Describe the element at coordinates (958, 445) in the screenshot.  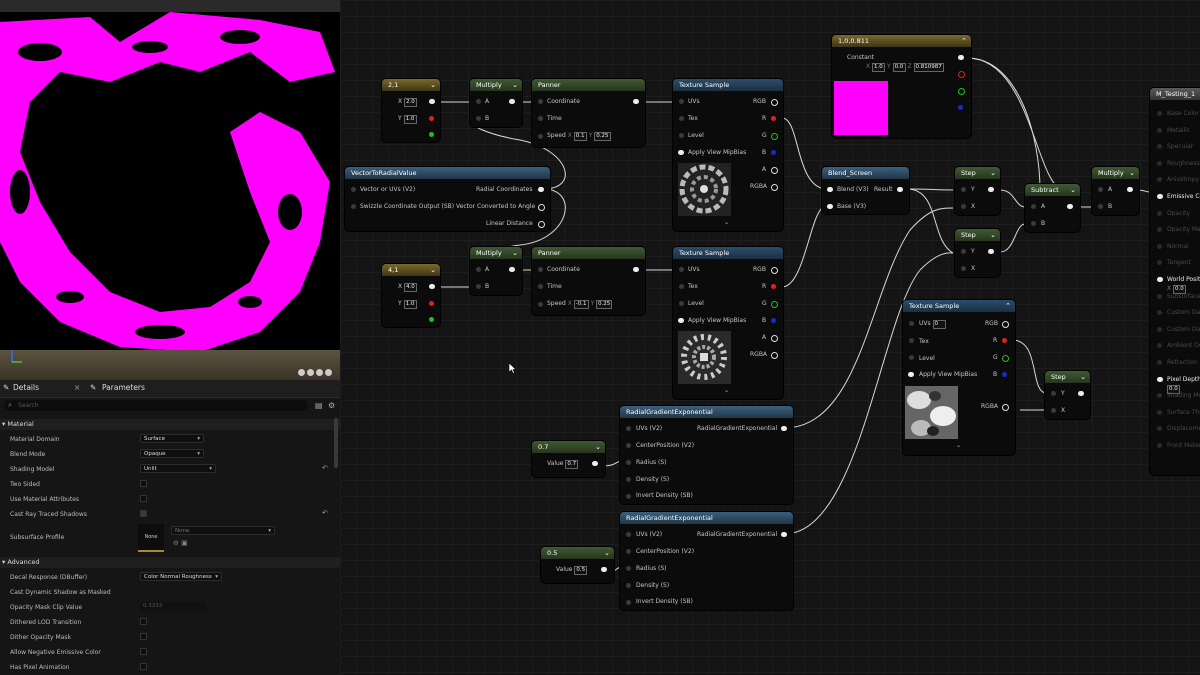
I see `expand-icon: ⌄` at that location.